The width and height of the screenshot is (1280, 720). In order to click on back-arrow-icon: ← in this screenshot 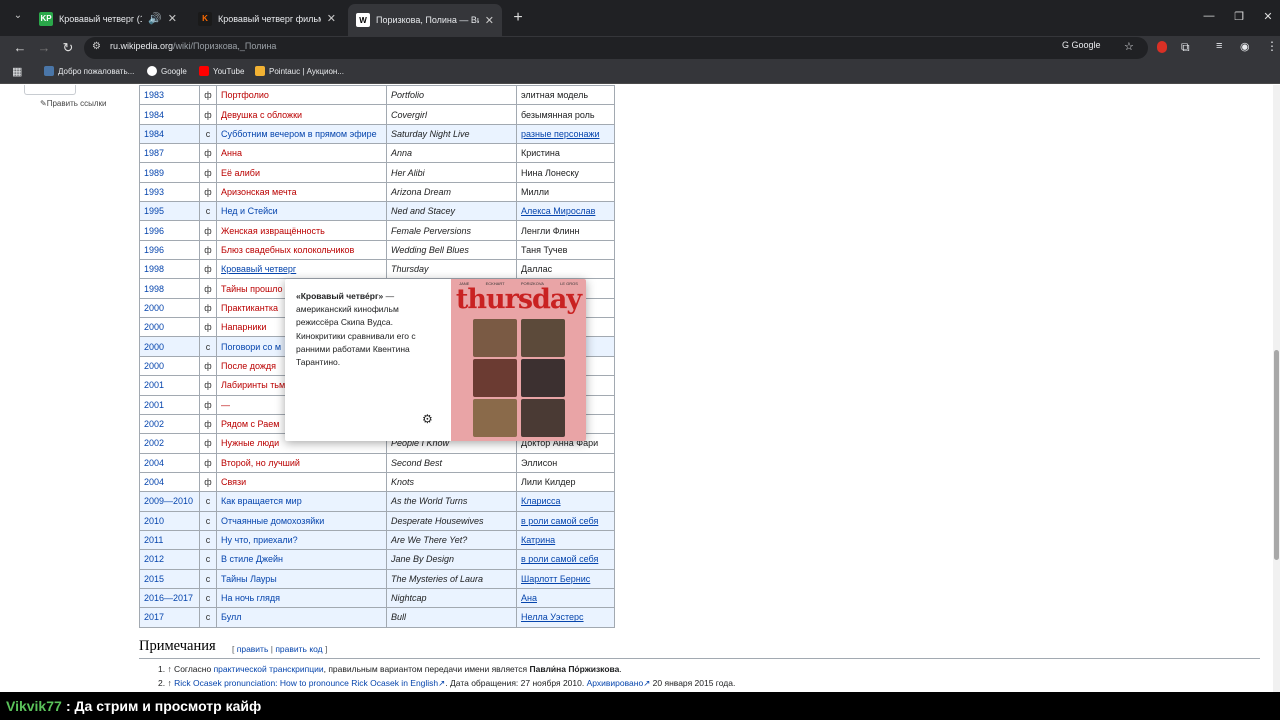, I will do `click(20, 48)`.